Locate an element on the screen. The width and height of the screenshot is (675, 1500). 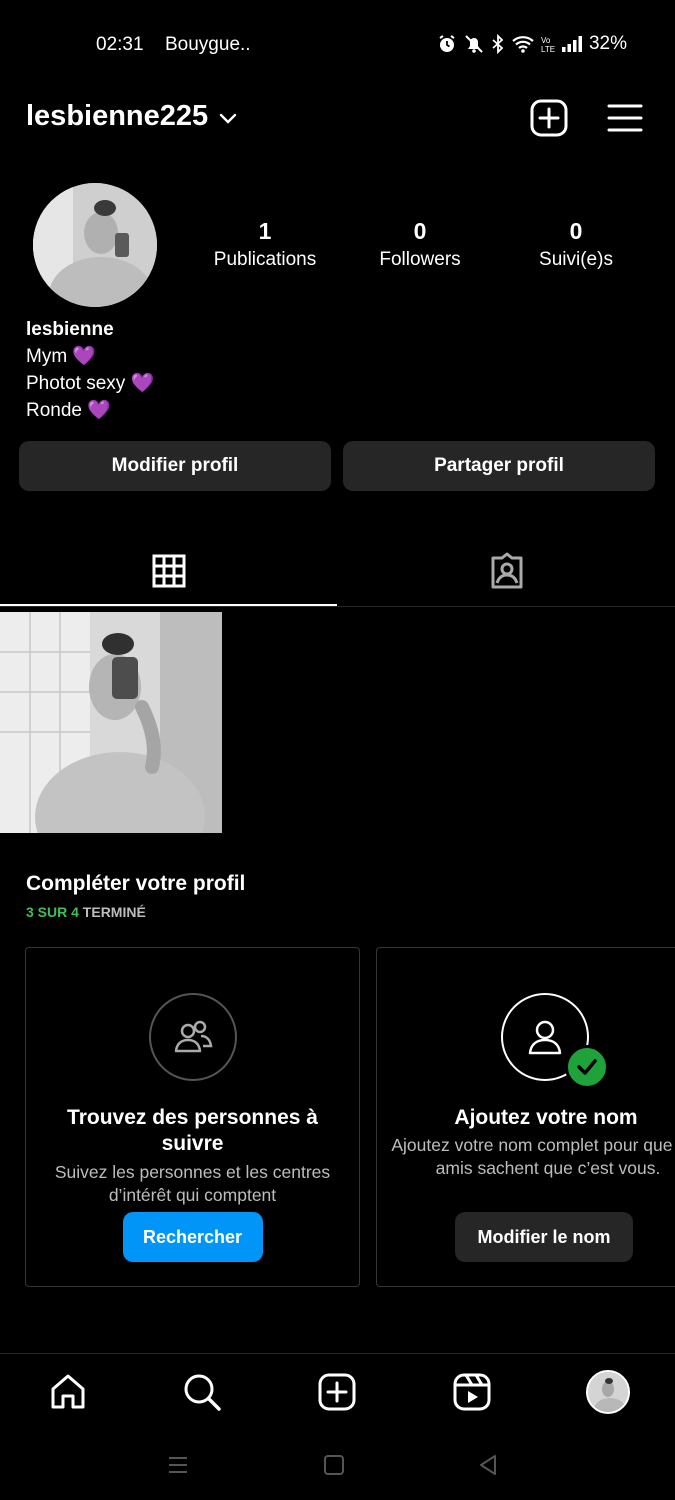
tab-tagged is located at coordinates (506, 573).